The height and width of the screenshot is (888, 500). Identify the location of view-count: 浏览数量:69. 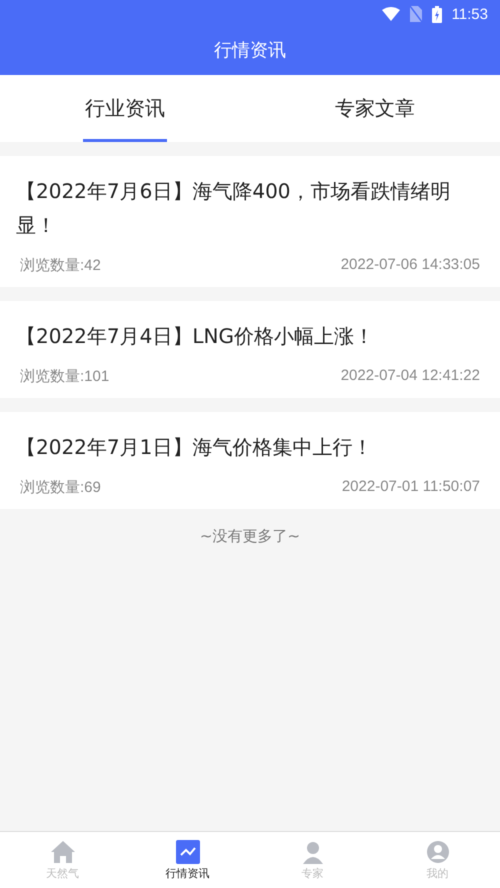
(60, 487).